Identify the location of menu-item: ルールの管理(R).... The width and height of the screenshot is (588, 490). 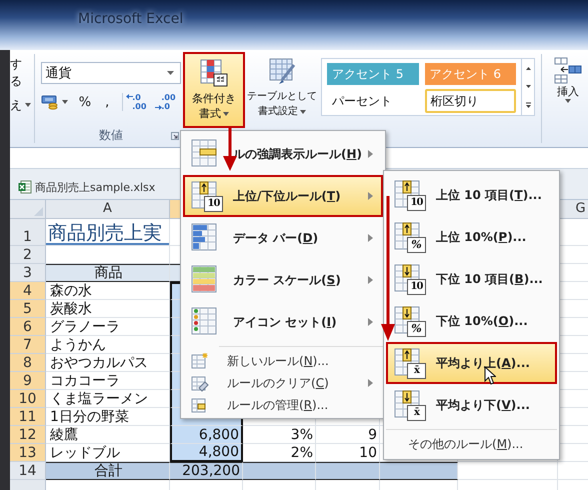
(283, 405).